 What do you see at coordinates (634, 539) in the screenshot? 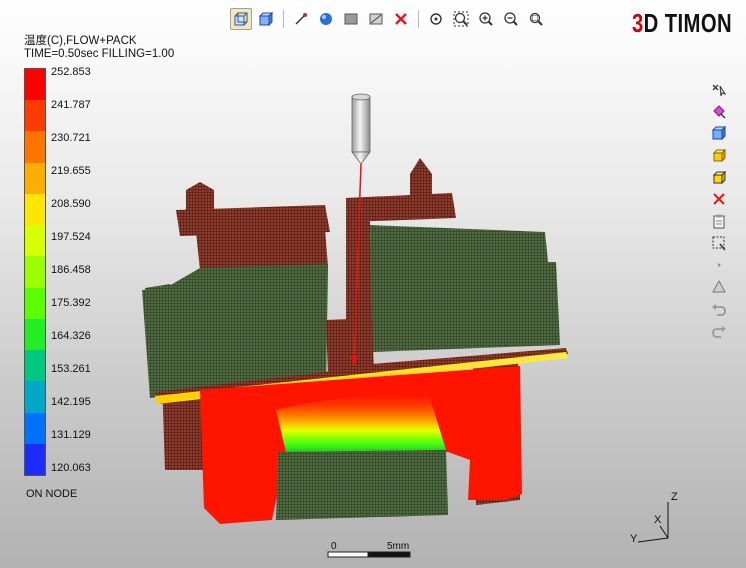
I see `axis-y-label: Y` at bounding box center [634, 539].